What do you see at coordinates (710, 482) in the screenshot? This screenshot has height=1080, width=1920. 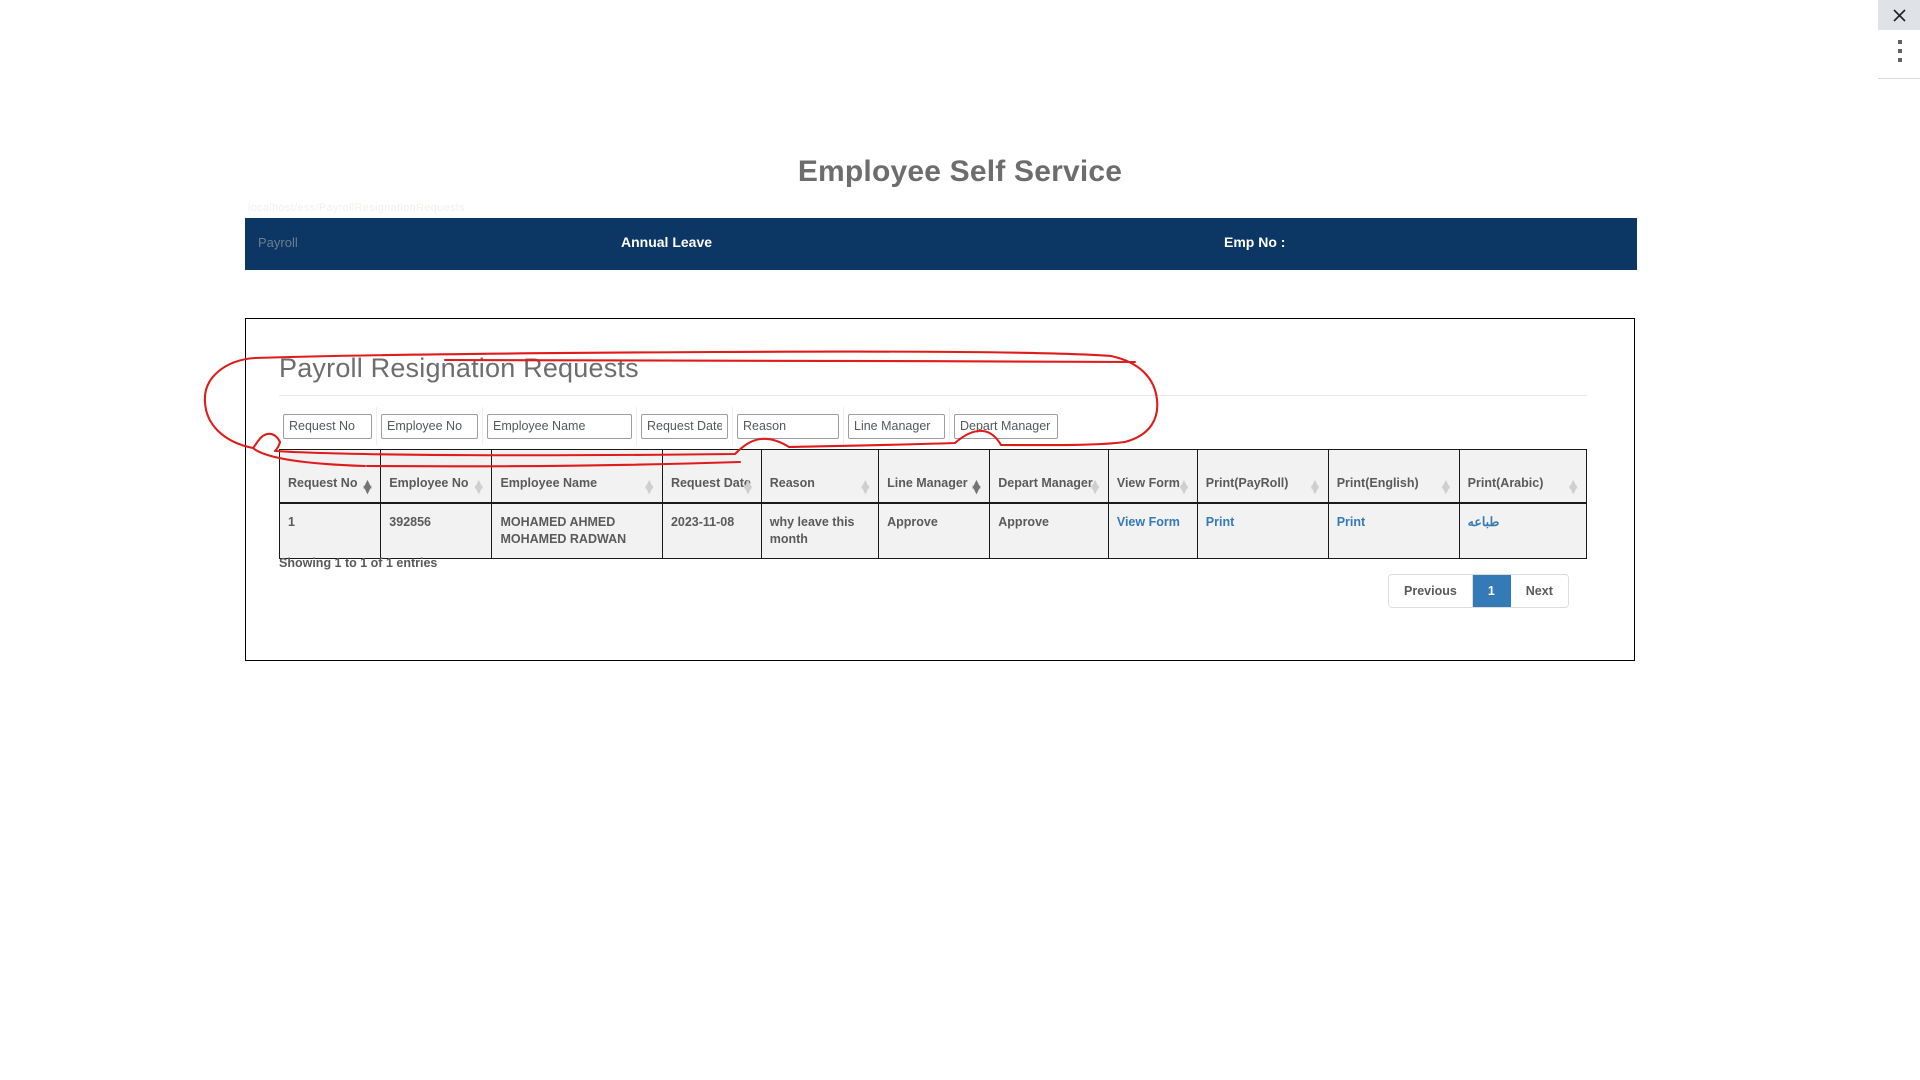 I see `column-header-label: Request Date` at bounding box center [710, 482].